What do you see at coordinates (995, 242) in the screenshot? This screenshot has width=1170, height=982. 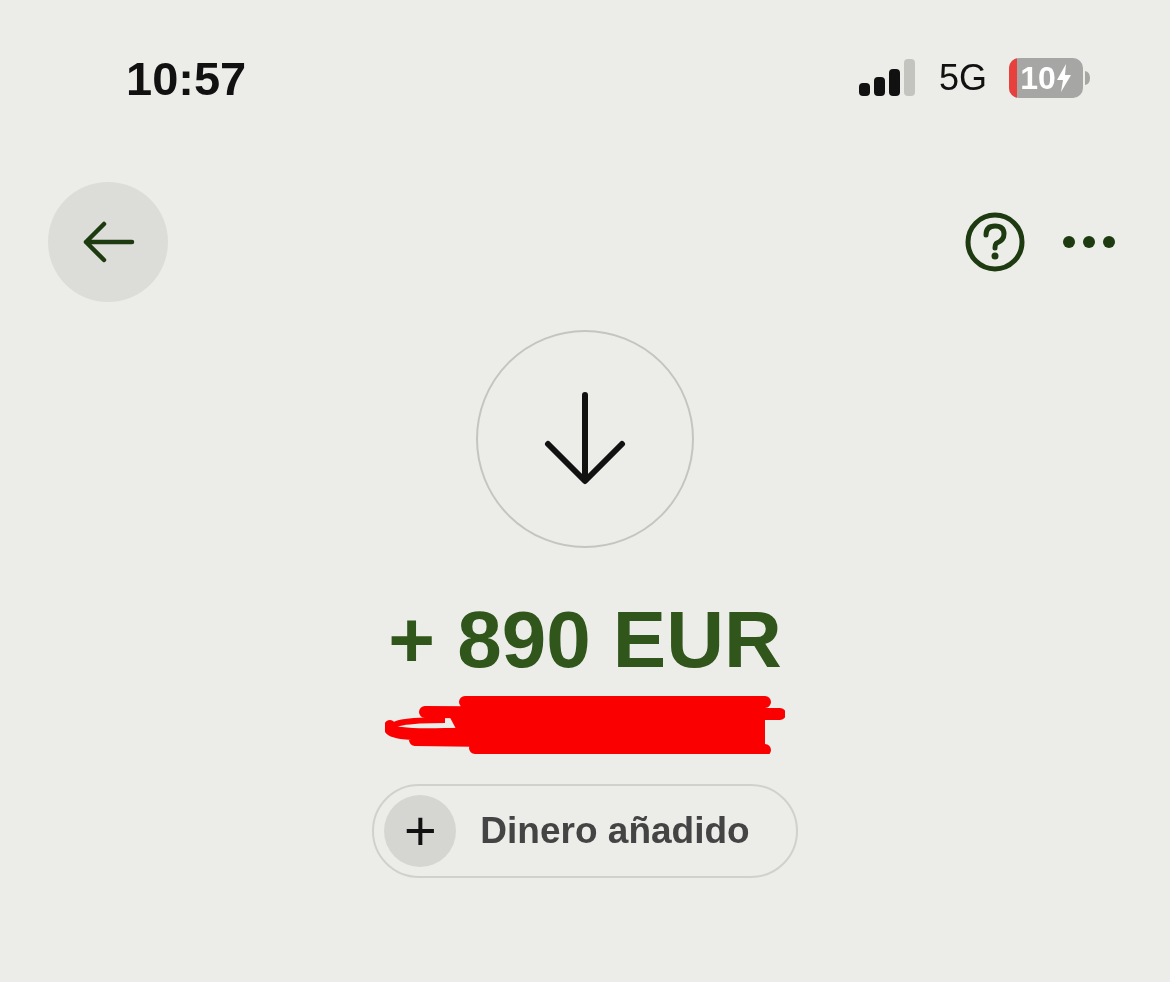 I see `help-icon` at bounding box center [995, 242].